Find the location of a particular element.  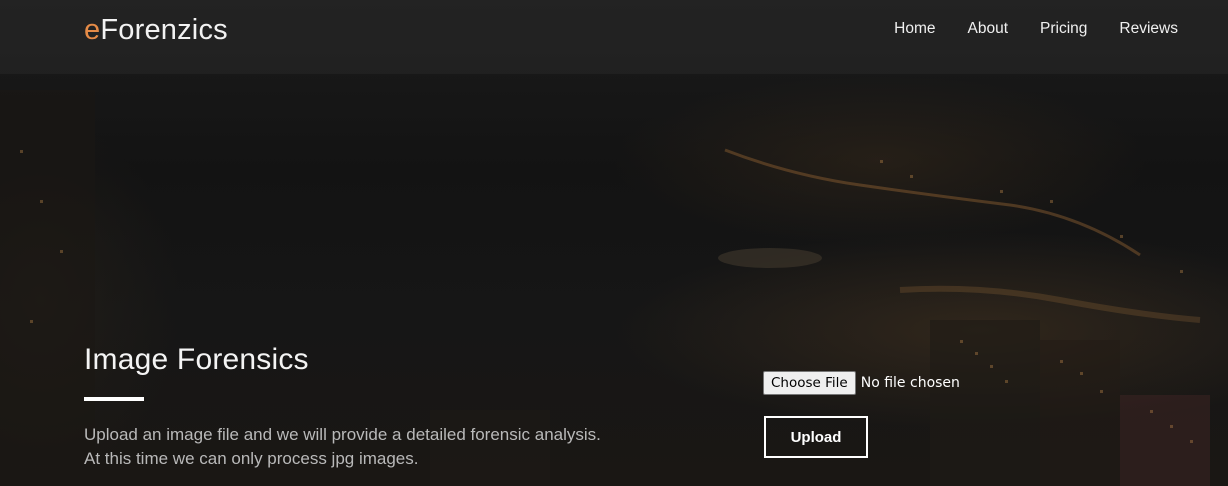

nav-item-reviews: Reviews is located at coordinates (1148, 29).